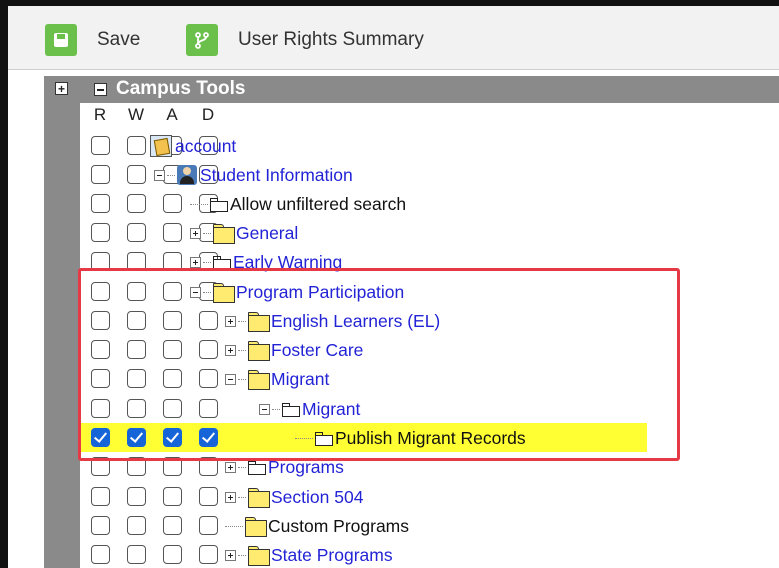 The width and height of the screenshot is (779, 568). I want to click on tree-node: Custom Programs, so click(317, 526).